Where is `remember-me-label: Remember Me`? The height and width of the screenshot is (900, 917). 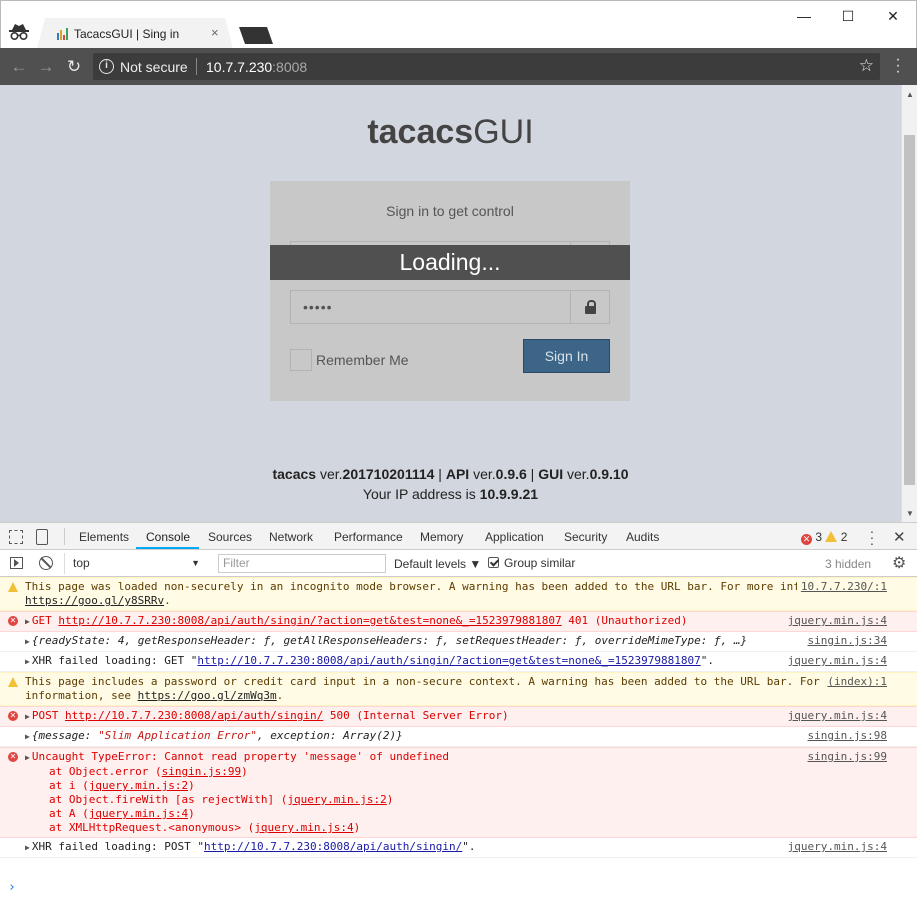
remember-me-label: Remember Me is located at coordinates (362, 360).